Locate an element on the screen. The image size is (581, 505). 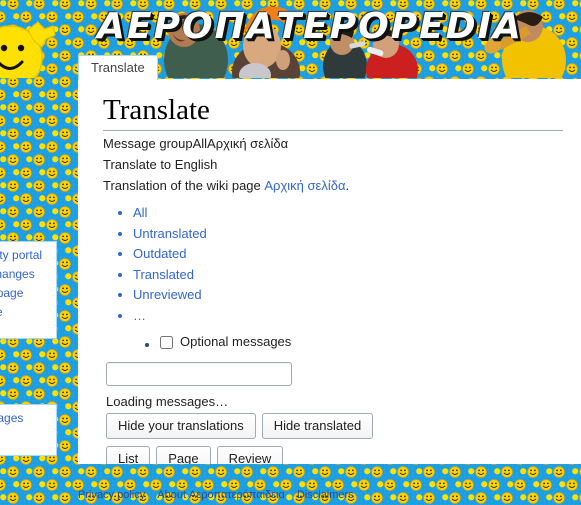
sidebar-item-recent-changes: Recent changes is located at coordinates (26, 274).